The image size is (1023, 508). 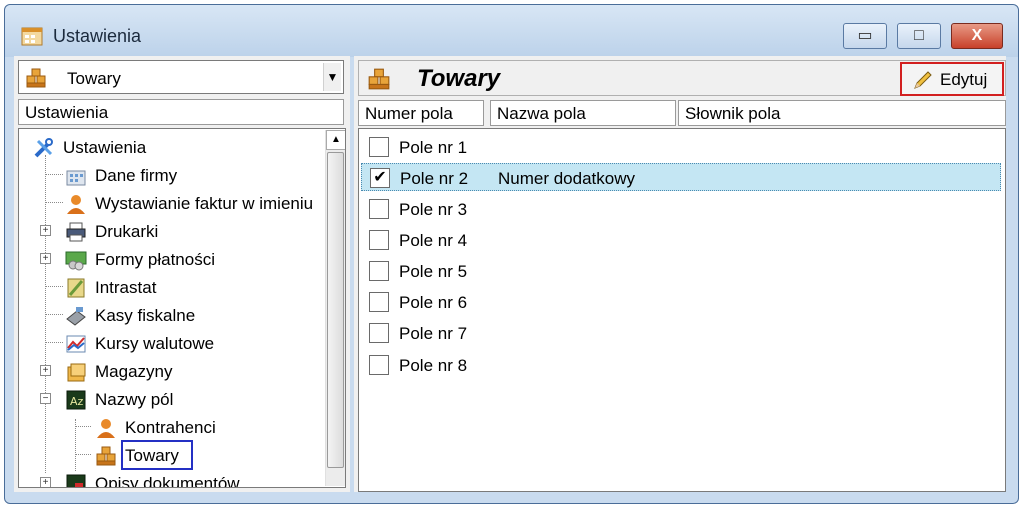 What do you see at coordinates (181, 112) in the screenshot?
I see `tree-header: Ustawienia` at bounding box center [181, 112].